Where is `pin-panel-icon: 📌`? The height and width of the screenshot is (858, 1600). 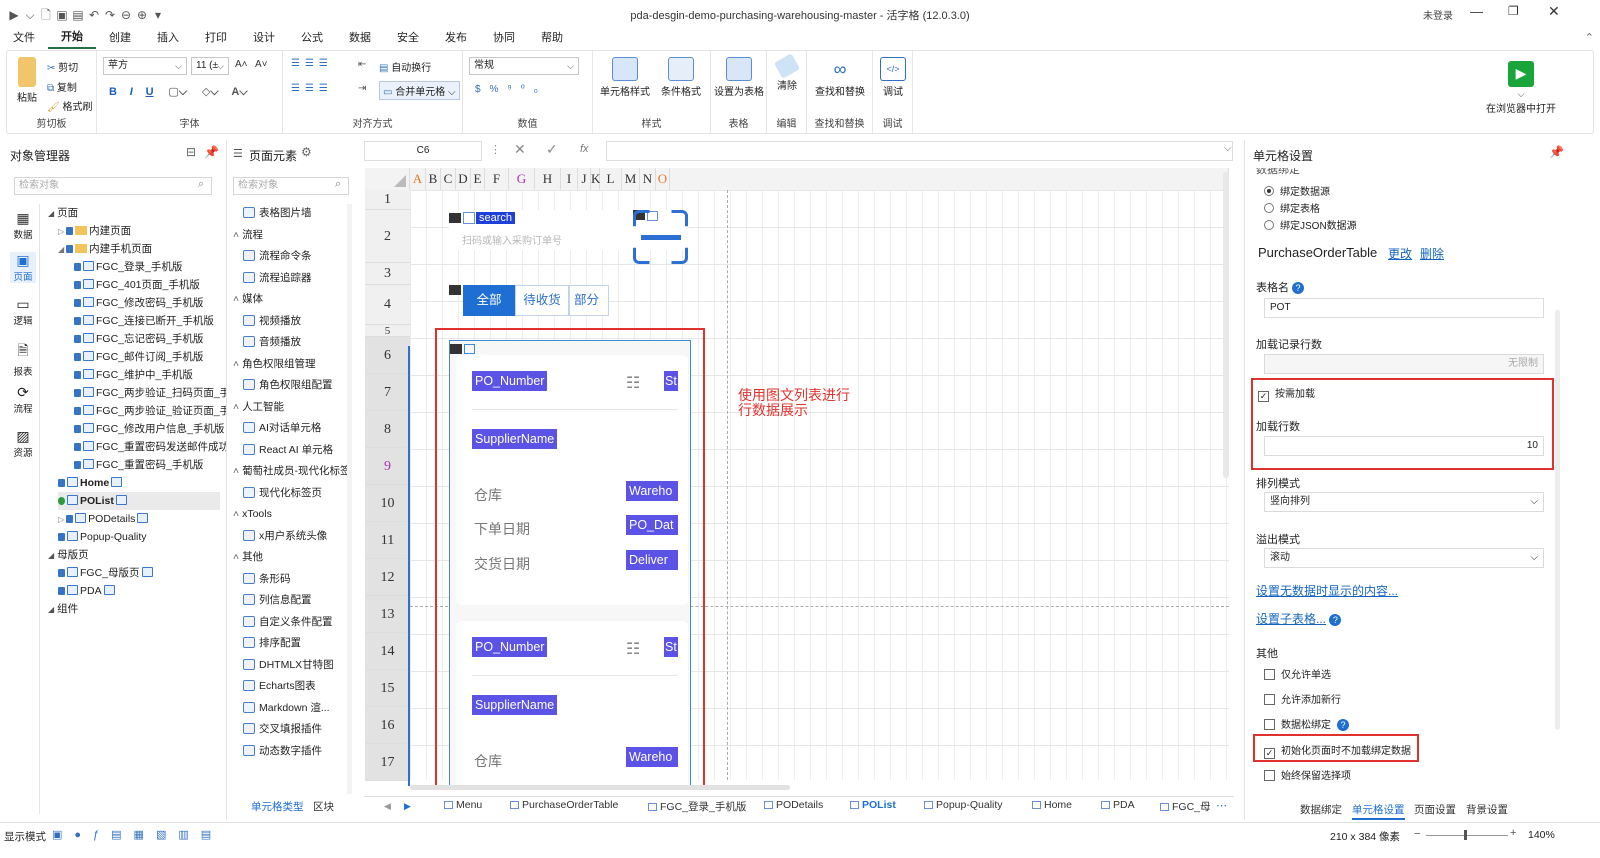 pin-panel-icon: 📌 is located at coordinates (1556, 152).